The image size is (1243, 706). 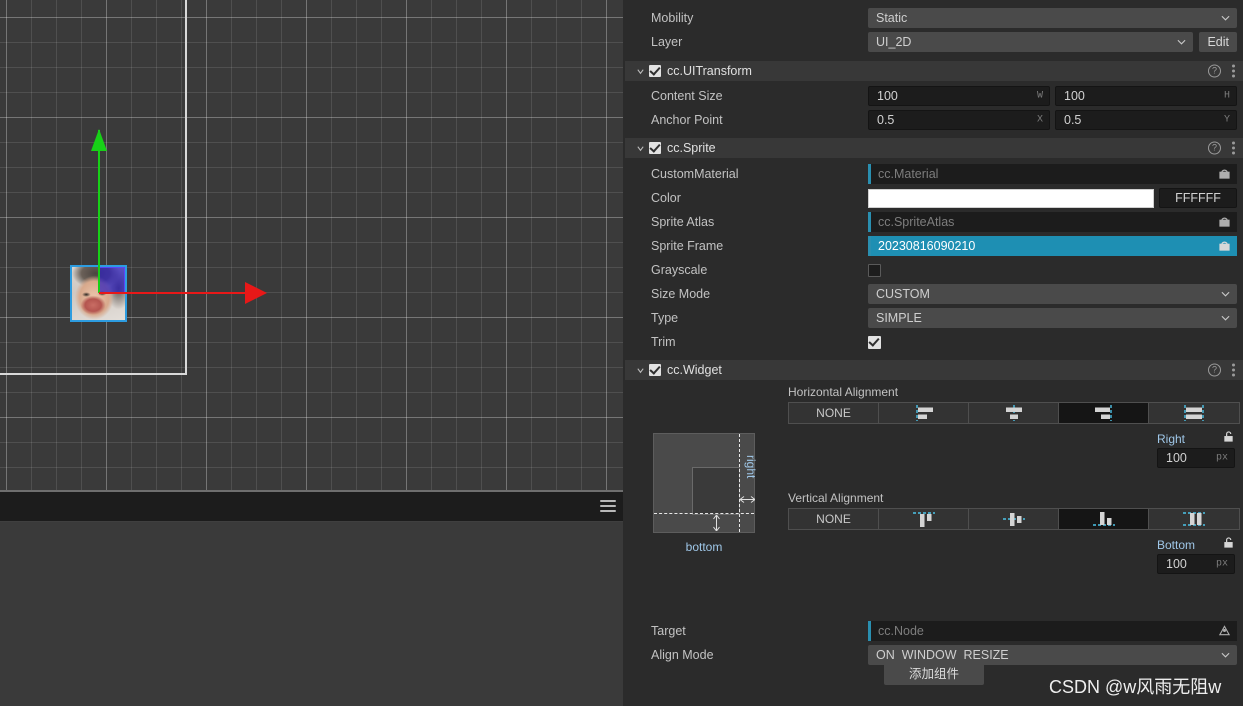 I want to click on gizmo-x-axis-arrow-icon, so click(x=256, y=293).